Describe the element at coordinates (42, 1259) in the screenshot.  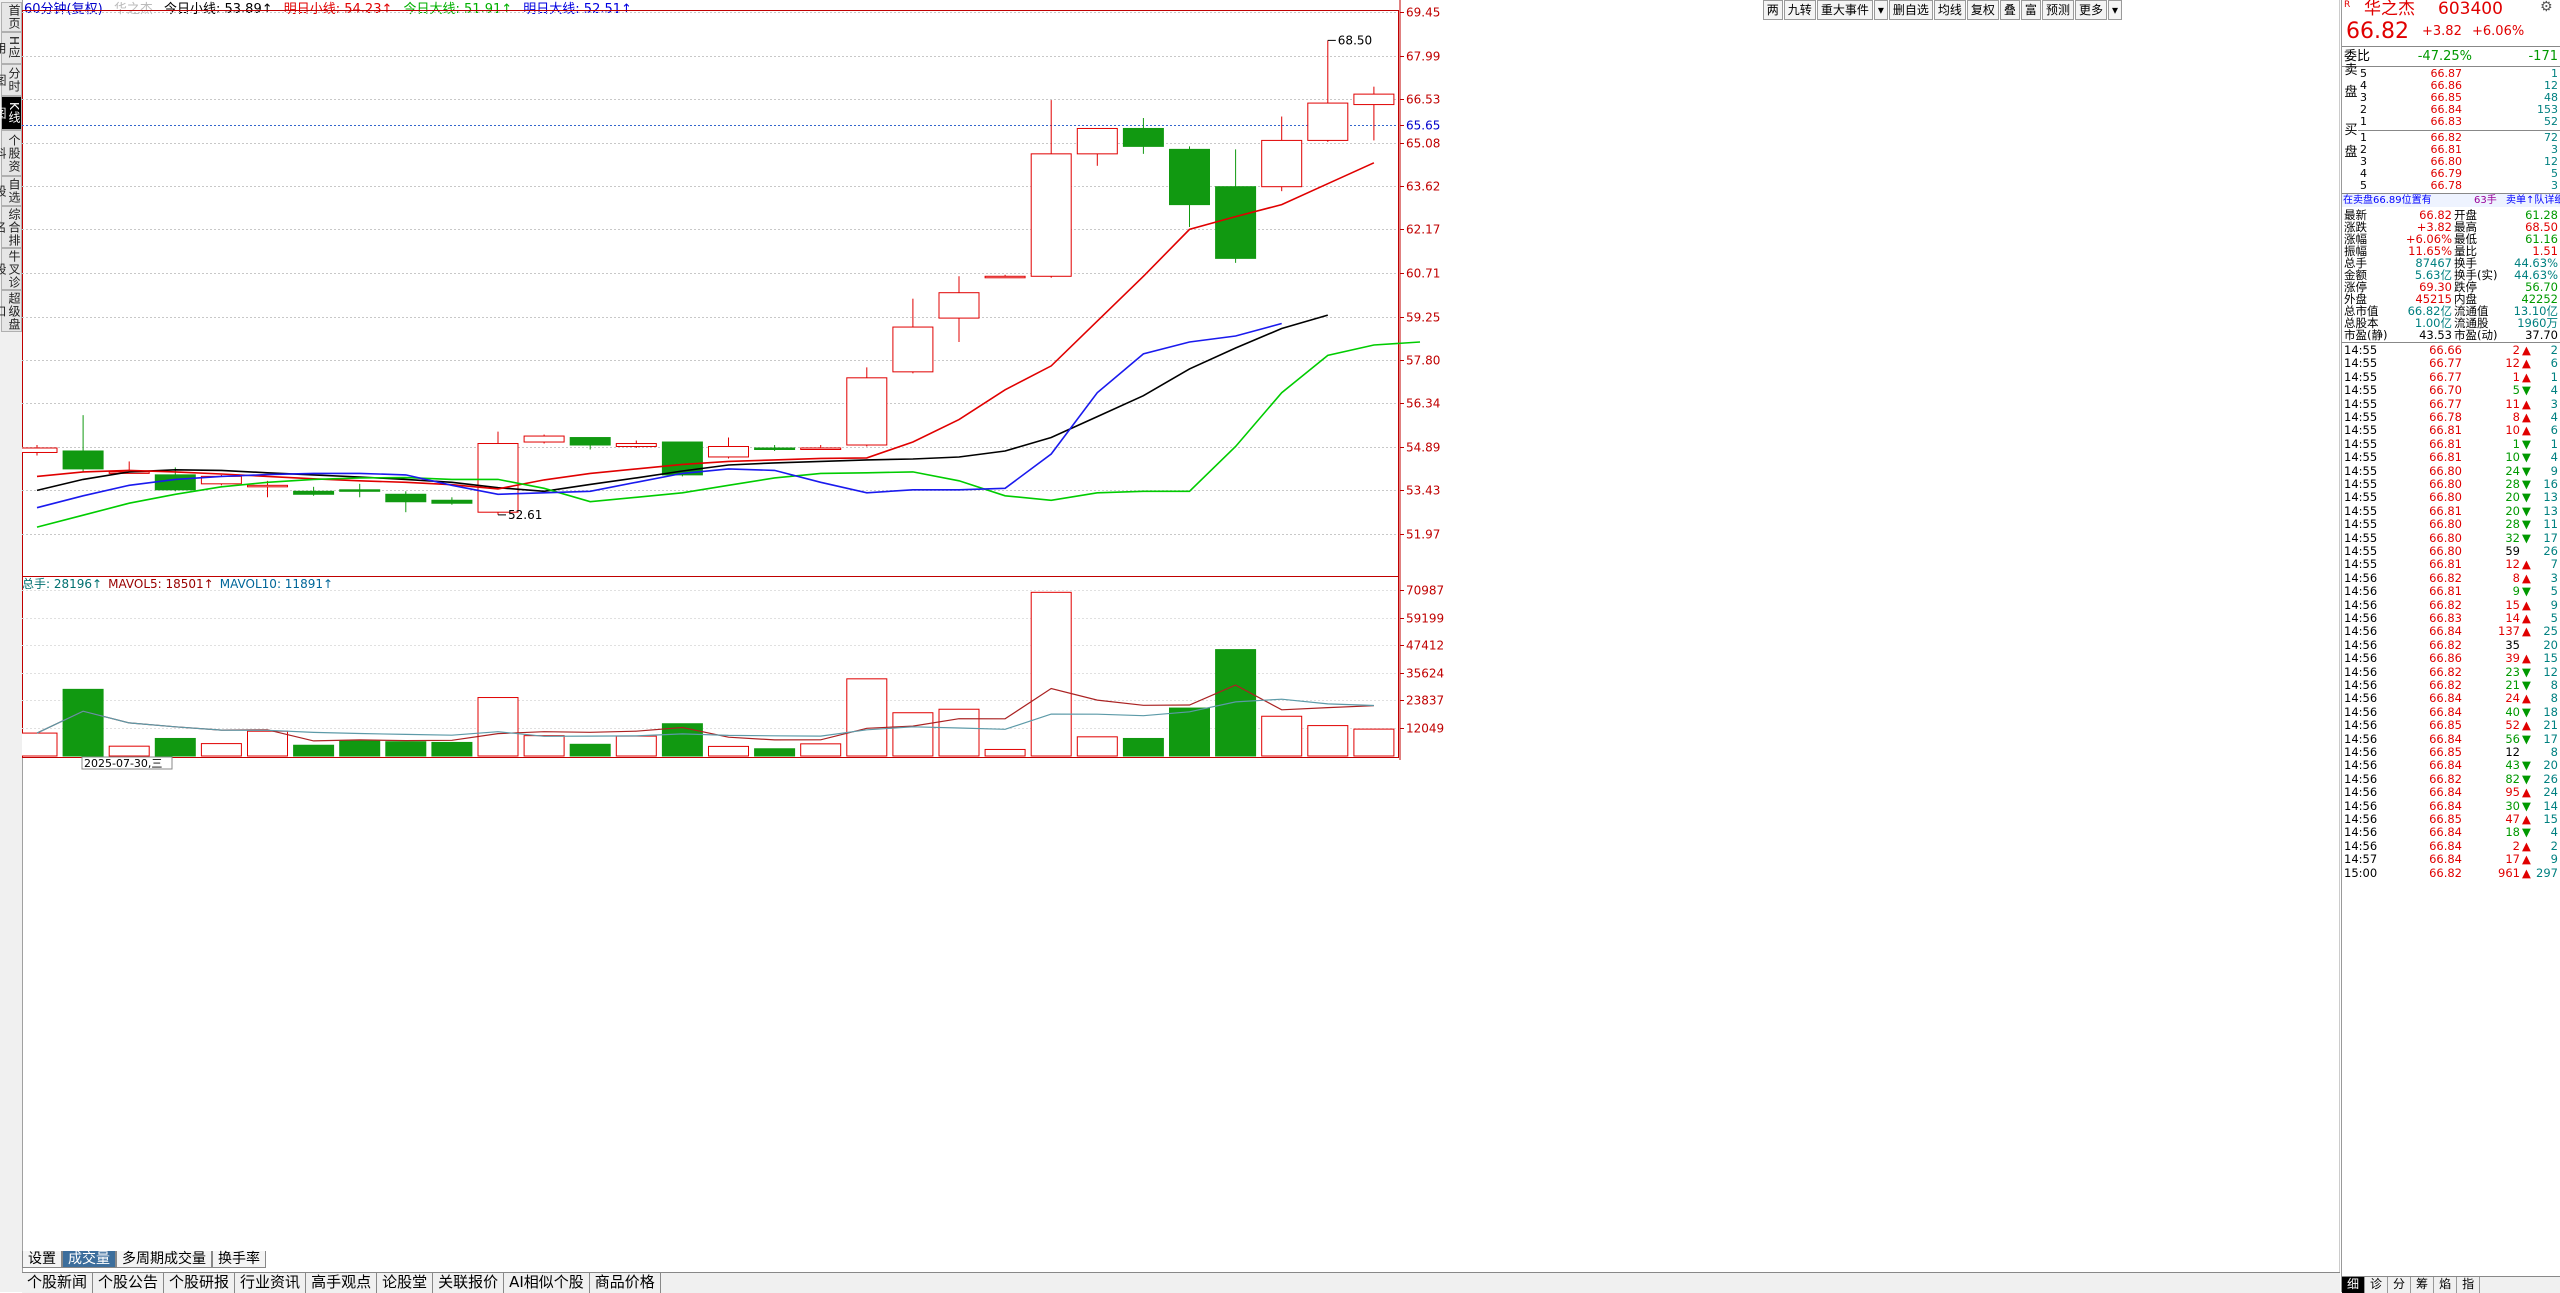
I see `indicator-tab-0: 设置` at that location.